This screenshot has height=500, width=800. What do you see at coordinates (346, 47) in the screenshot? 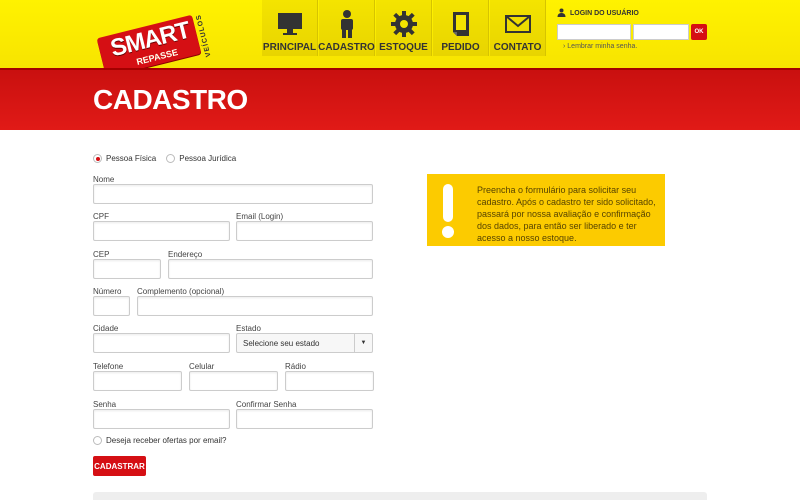
I see `nav-label: CADASTRO` at bounding box center [346, 47].